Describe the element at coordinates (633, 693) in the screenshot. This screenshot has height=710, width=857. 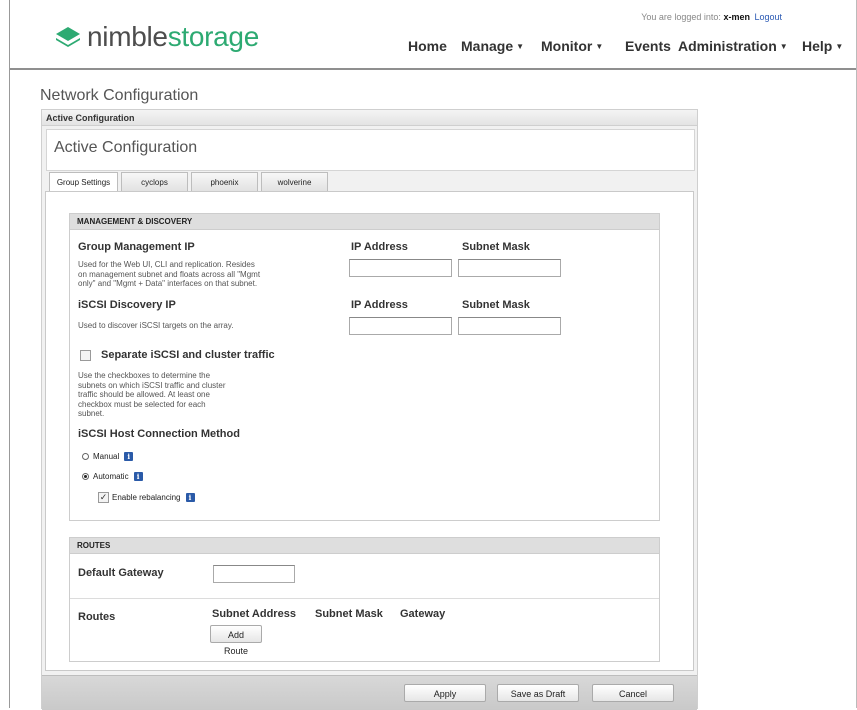
I see `cancel-button: Cancel` at that location.